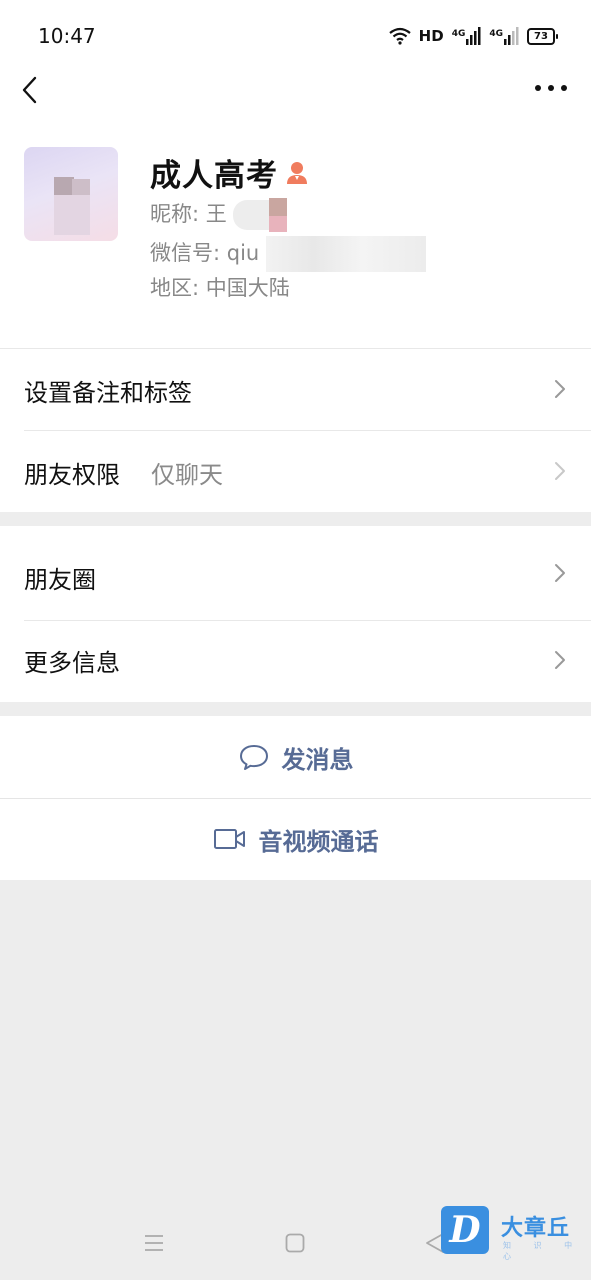 Image resolution: width=591 pixels, height=1280 pixels. What do you see at coordinates (72, 663) in the screenshot?
I see `more-info-label: 更多信息` at bounding box center [72, 663].